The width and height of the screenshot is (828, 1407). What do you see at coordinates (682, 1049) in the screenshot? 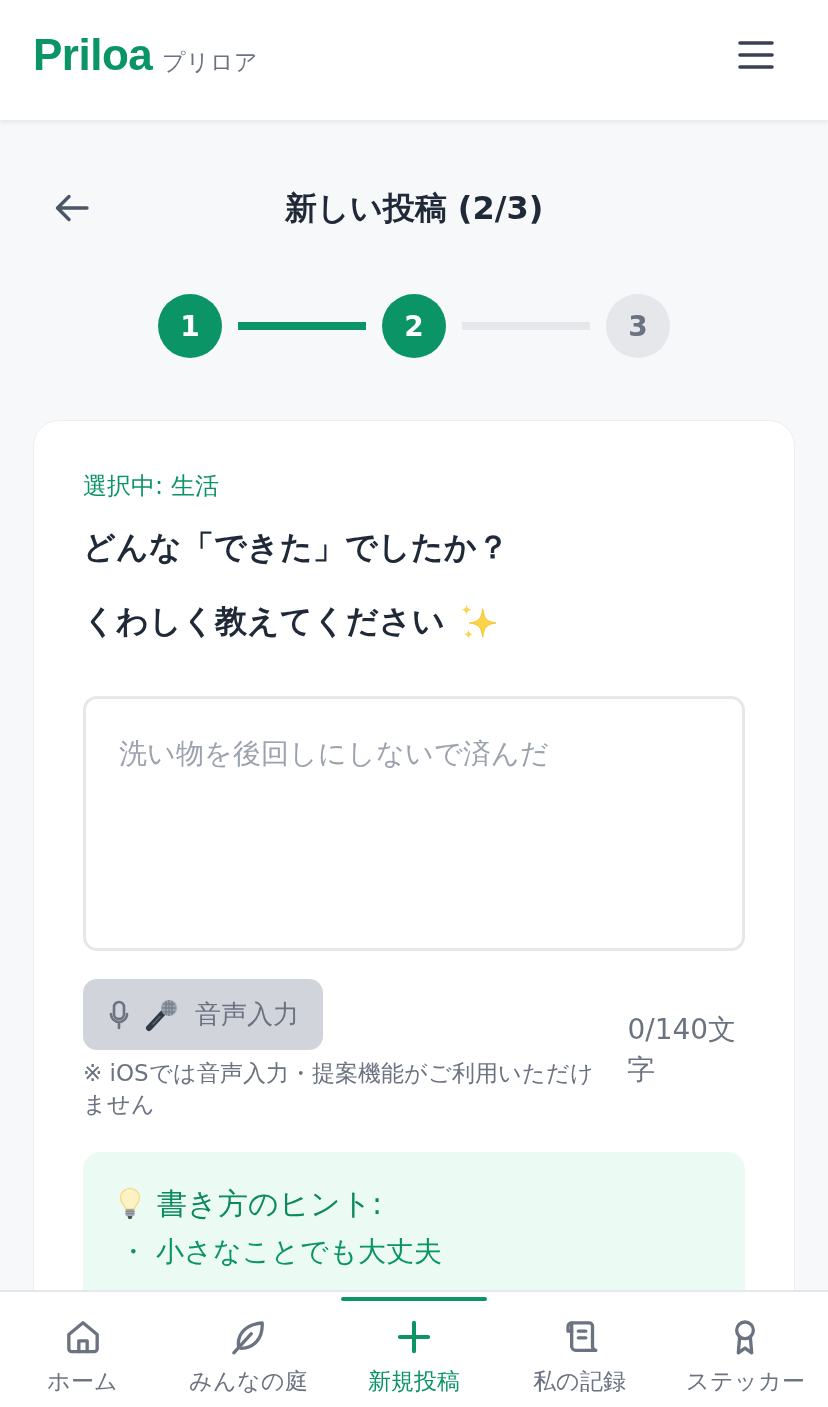
I see `character-counter: 0/140文字` at bounding box center [682, 1049].